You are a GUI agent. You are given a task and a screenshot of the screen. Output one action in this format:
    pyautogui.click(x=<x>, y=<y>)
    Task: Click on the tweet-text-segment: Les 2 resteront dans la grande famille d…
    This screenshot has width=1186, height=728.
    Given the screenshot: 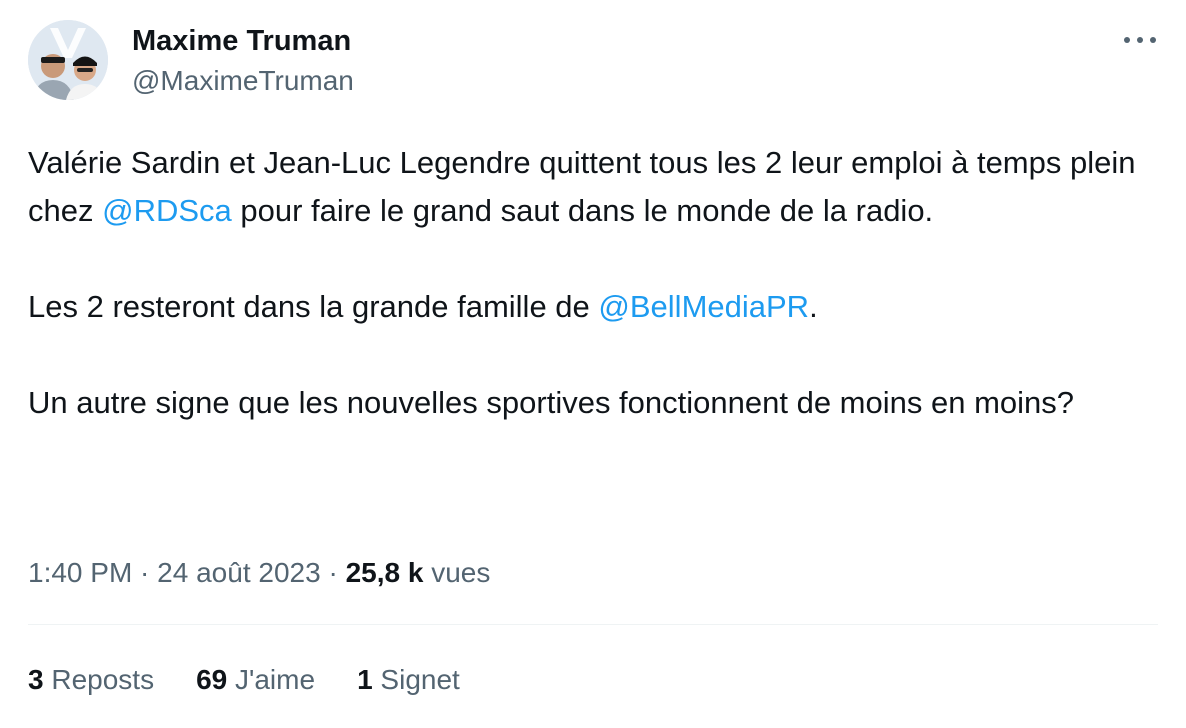 What is the action you would take?
    pyautogui.click(x=313, y=306)
    